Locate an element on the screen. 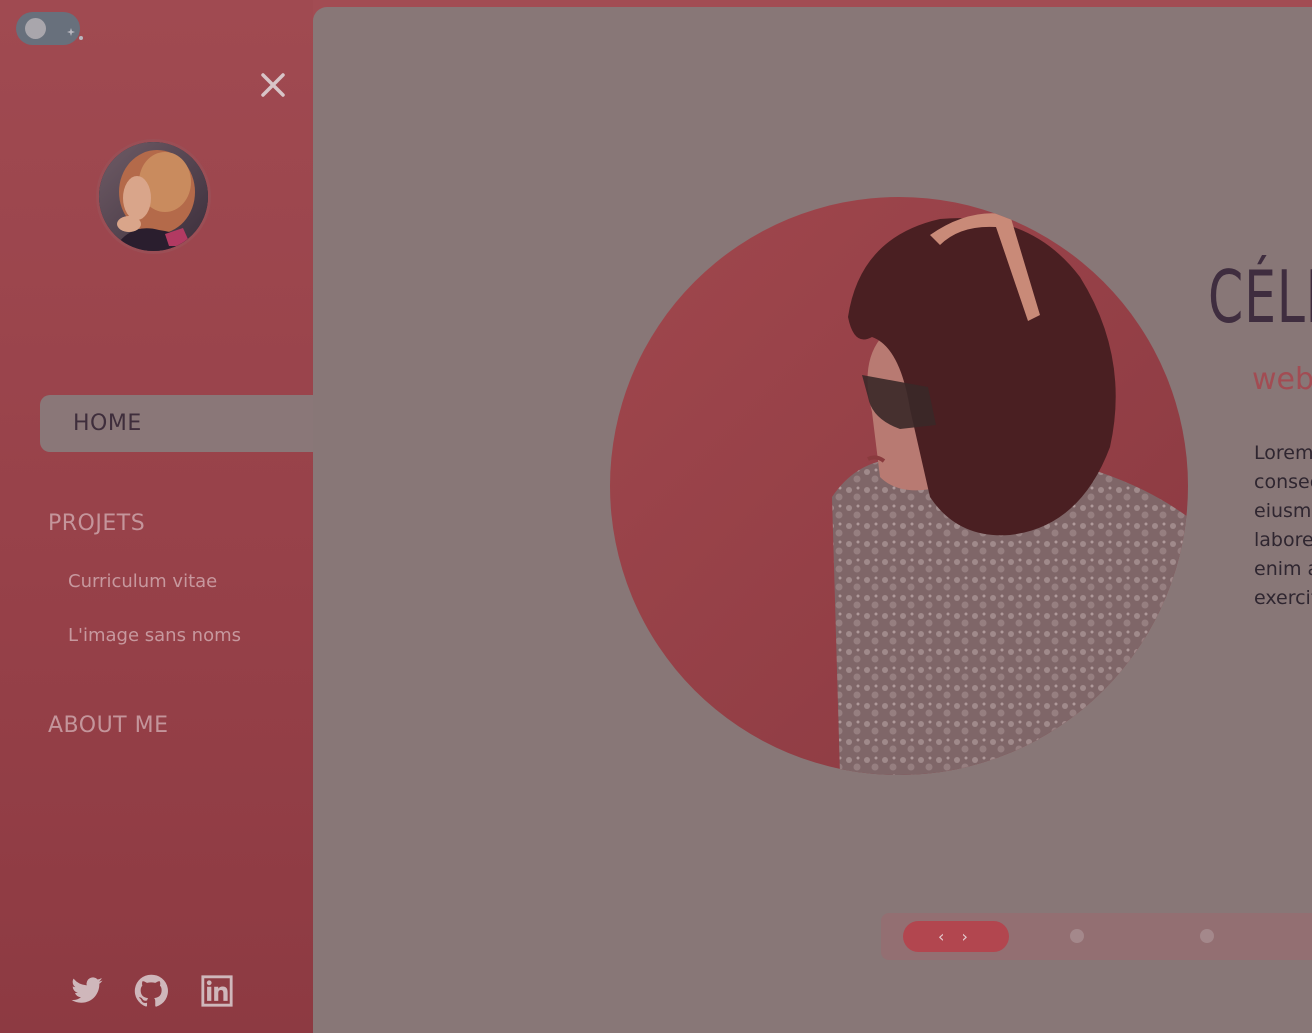 This screenshot has height=1033, width=1312. close-icon is located at coordinates (273, 85).